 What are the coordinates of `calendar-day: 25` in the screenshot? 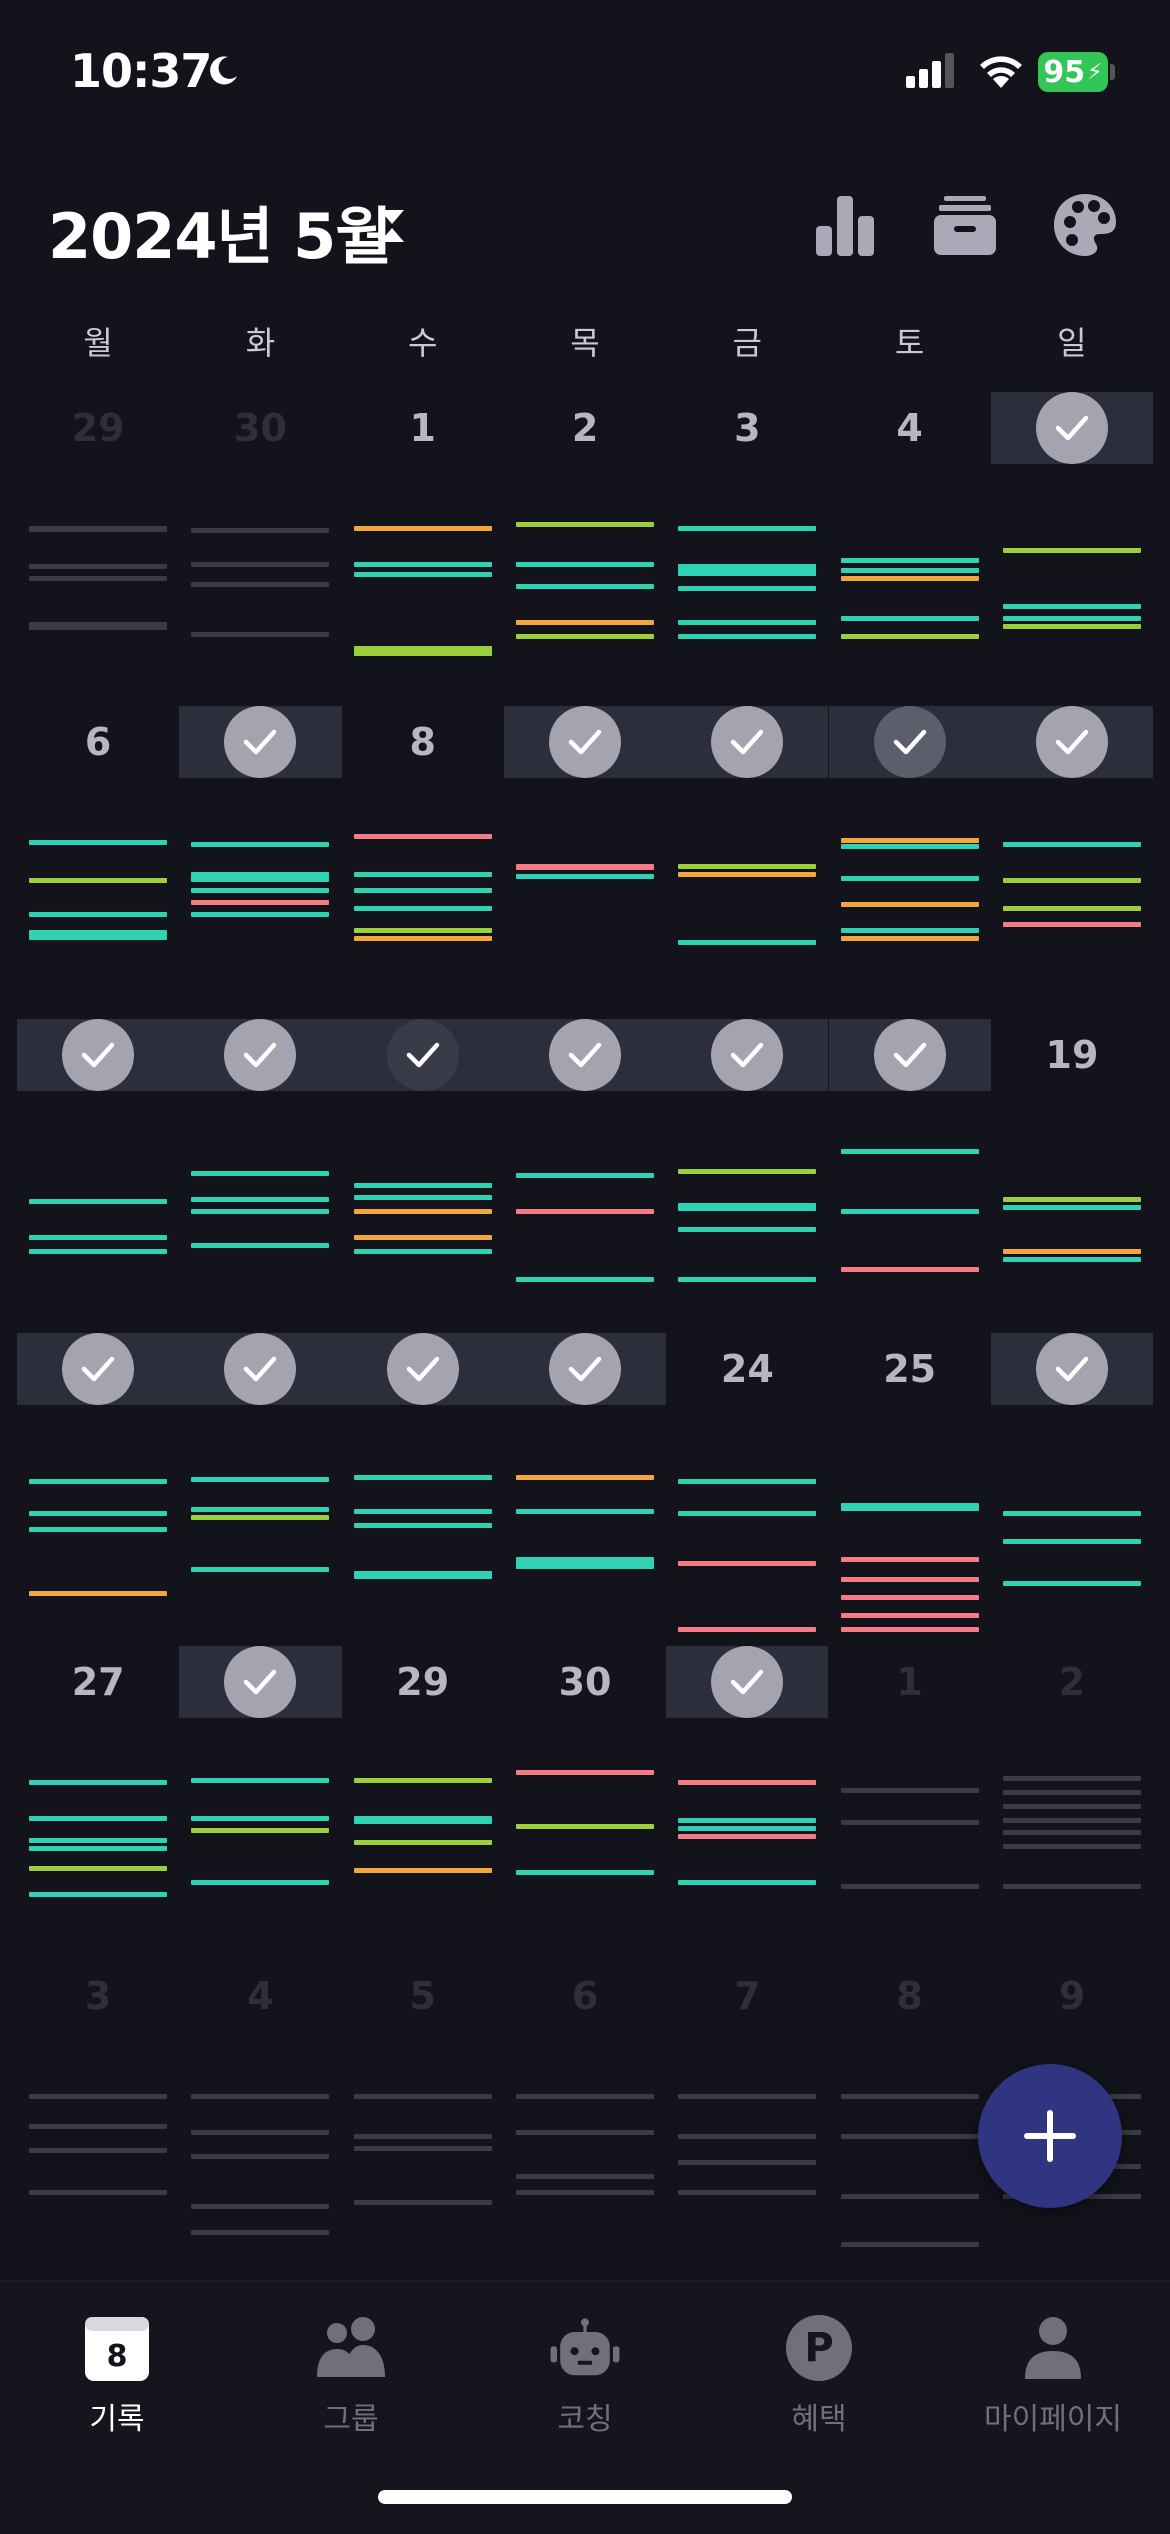 It's located at (910, 1490).